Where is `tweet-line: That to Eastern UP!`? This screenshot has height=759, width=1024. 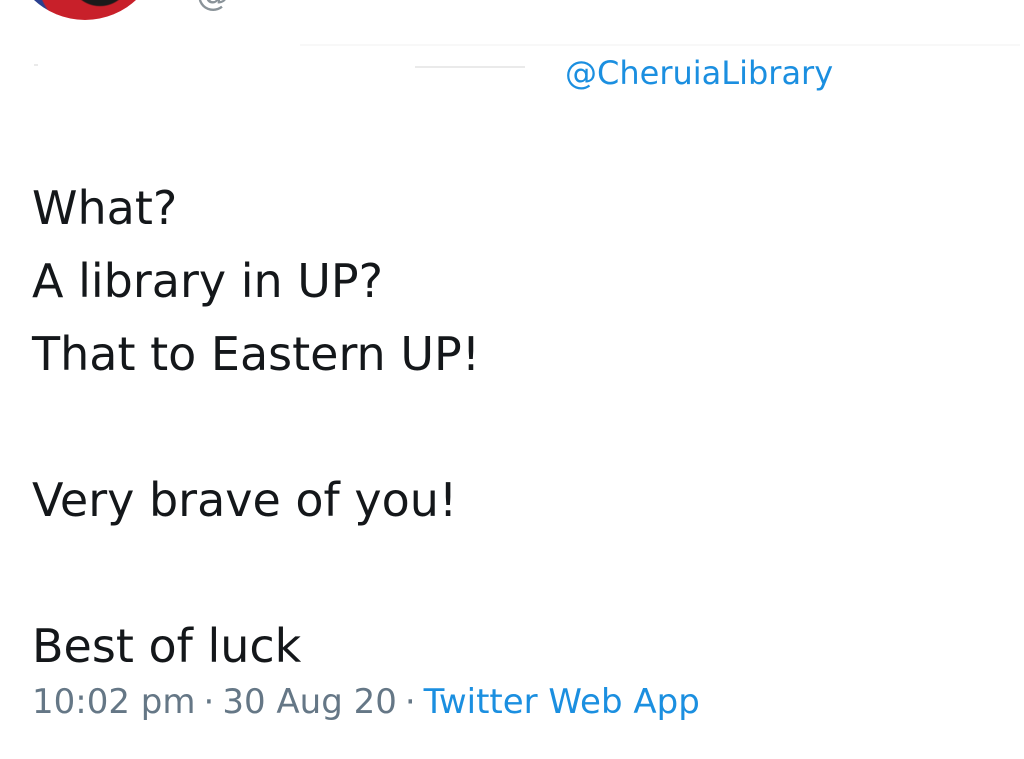 tweet-line: That to Eastern UP! is located at coordinates (256, 354).